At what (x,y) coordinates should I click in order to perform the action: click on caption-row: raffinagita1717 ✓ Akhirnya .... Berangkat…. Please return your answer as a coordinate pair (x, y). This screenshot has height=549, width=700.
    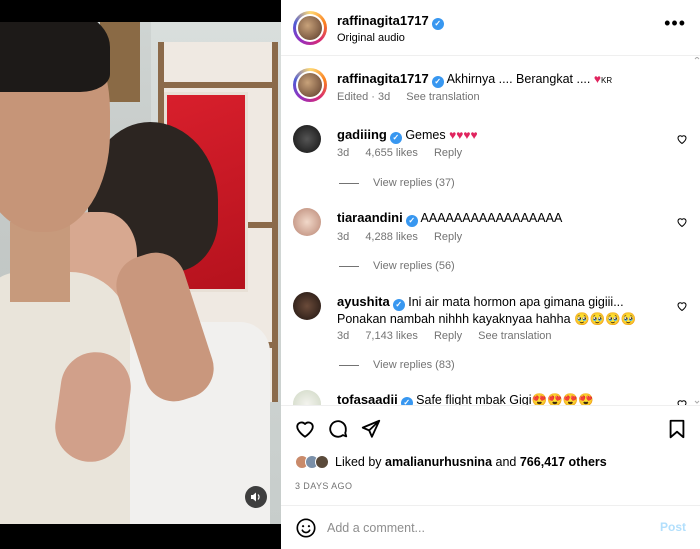
    Looking at the image, I should click on (490, 98).